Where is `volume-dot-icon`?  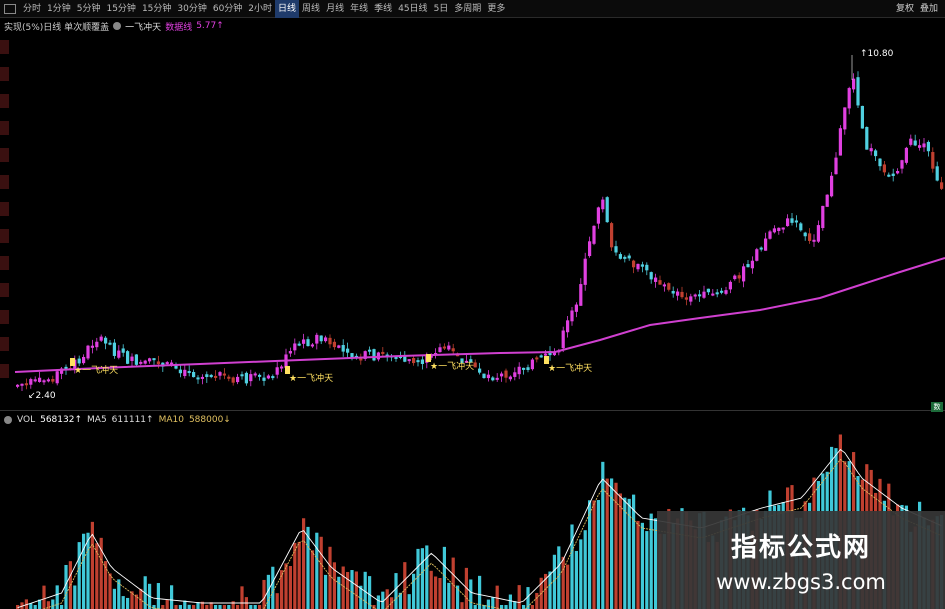 volume-dot-icon is located at coordinates (8, 420).